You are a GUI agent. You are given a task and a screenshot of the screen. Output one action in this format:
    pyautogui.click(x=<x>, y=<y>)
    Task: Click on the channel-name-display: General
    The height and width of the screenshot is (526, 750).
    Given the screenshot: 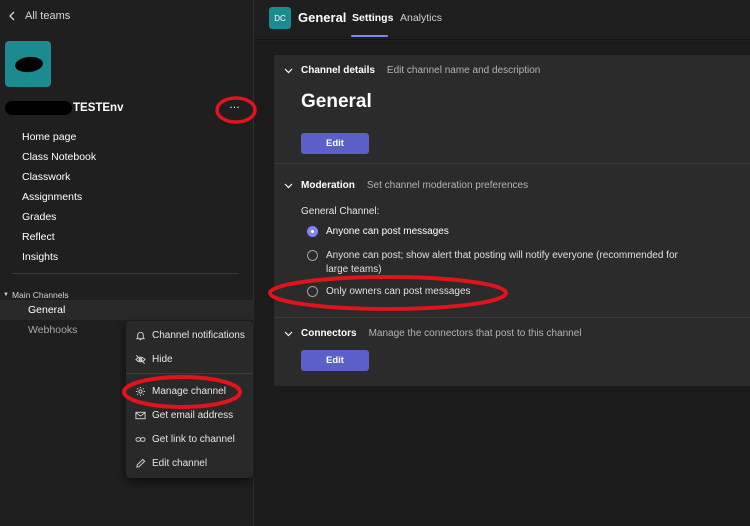 What is the action you would take?
    pyautogui.click(x=336, y=101)
    